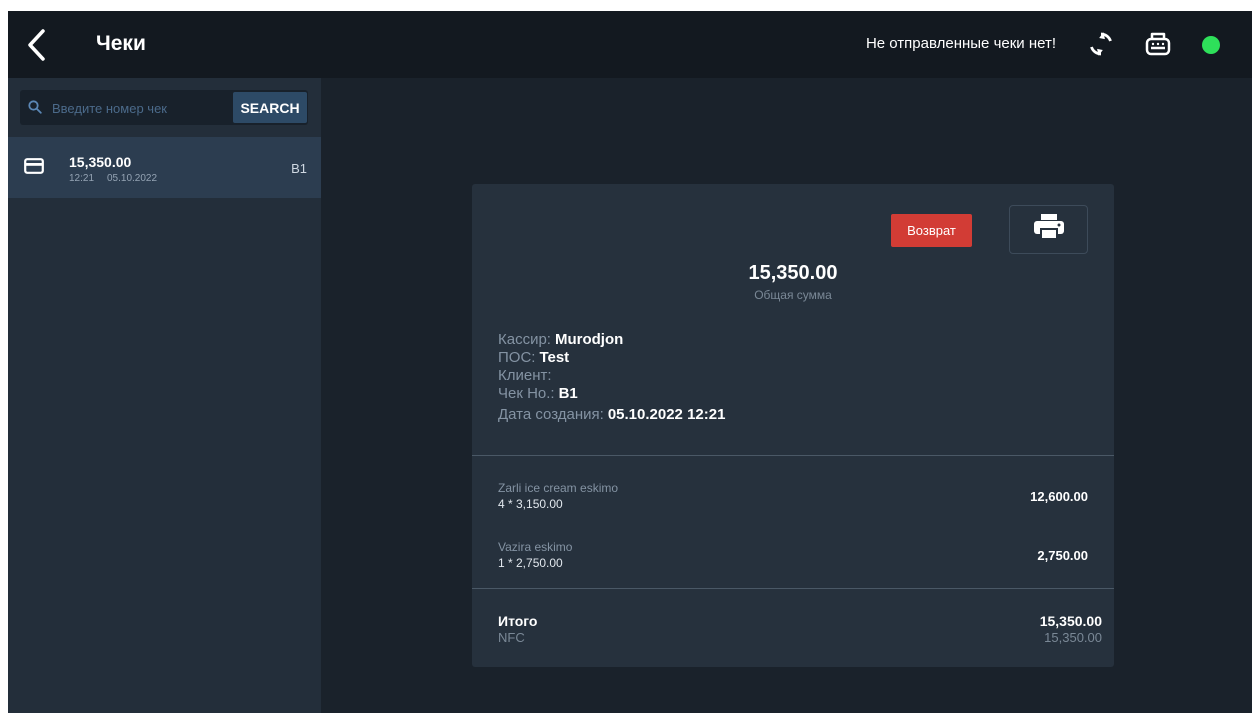 The image size is (1256, 713). What do you see at coordinates (793, 558) in the screenshot?
I see `line-item: Vazira eskimo 1 * 2,750.00 2,750.00` at bounding box center [793, 558].